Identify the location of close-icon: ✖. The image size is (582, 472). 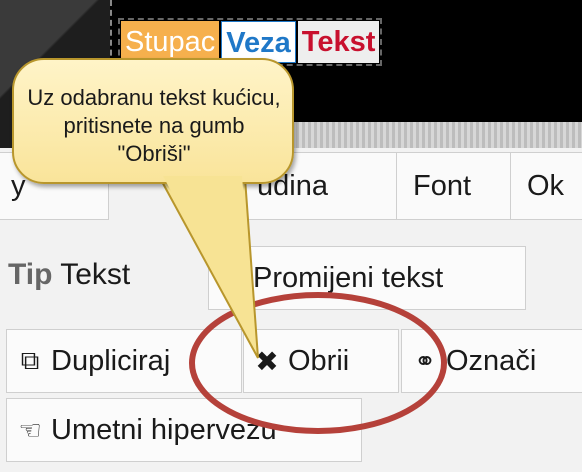
(267, 361).